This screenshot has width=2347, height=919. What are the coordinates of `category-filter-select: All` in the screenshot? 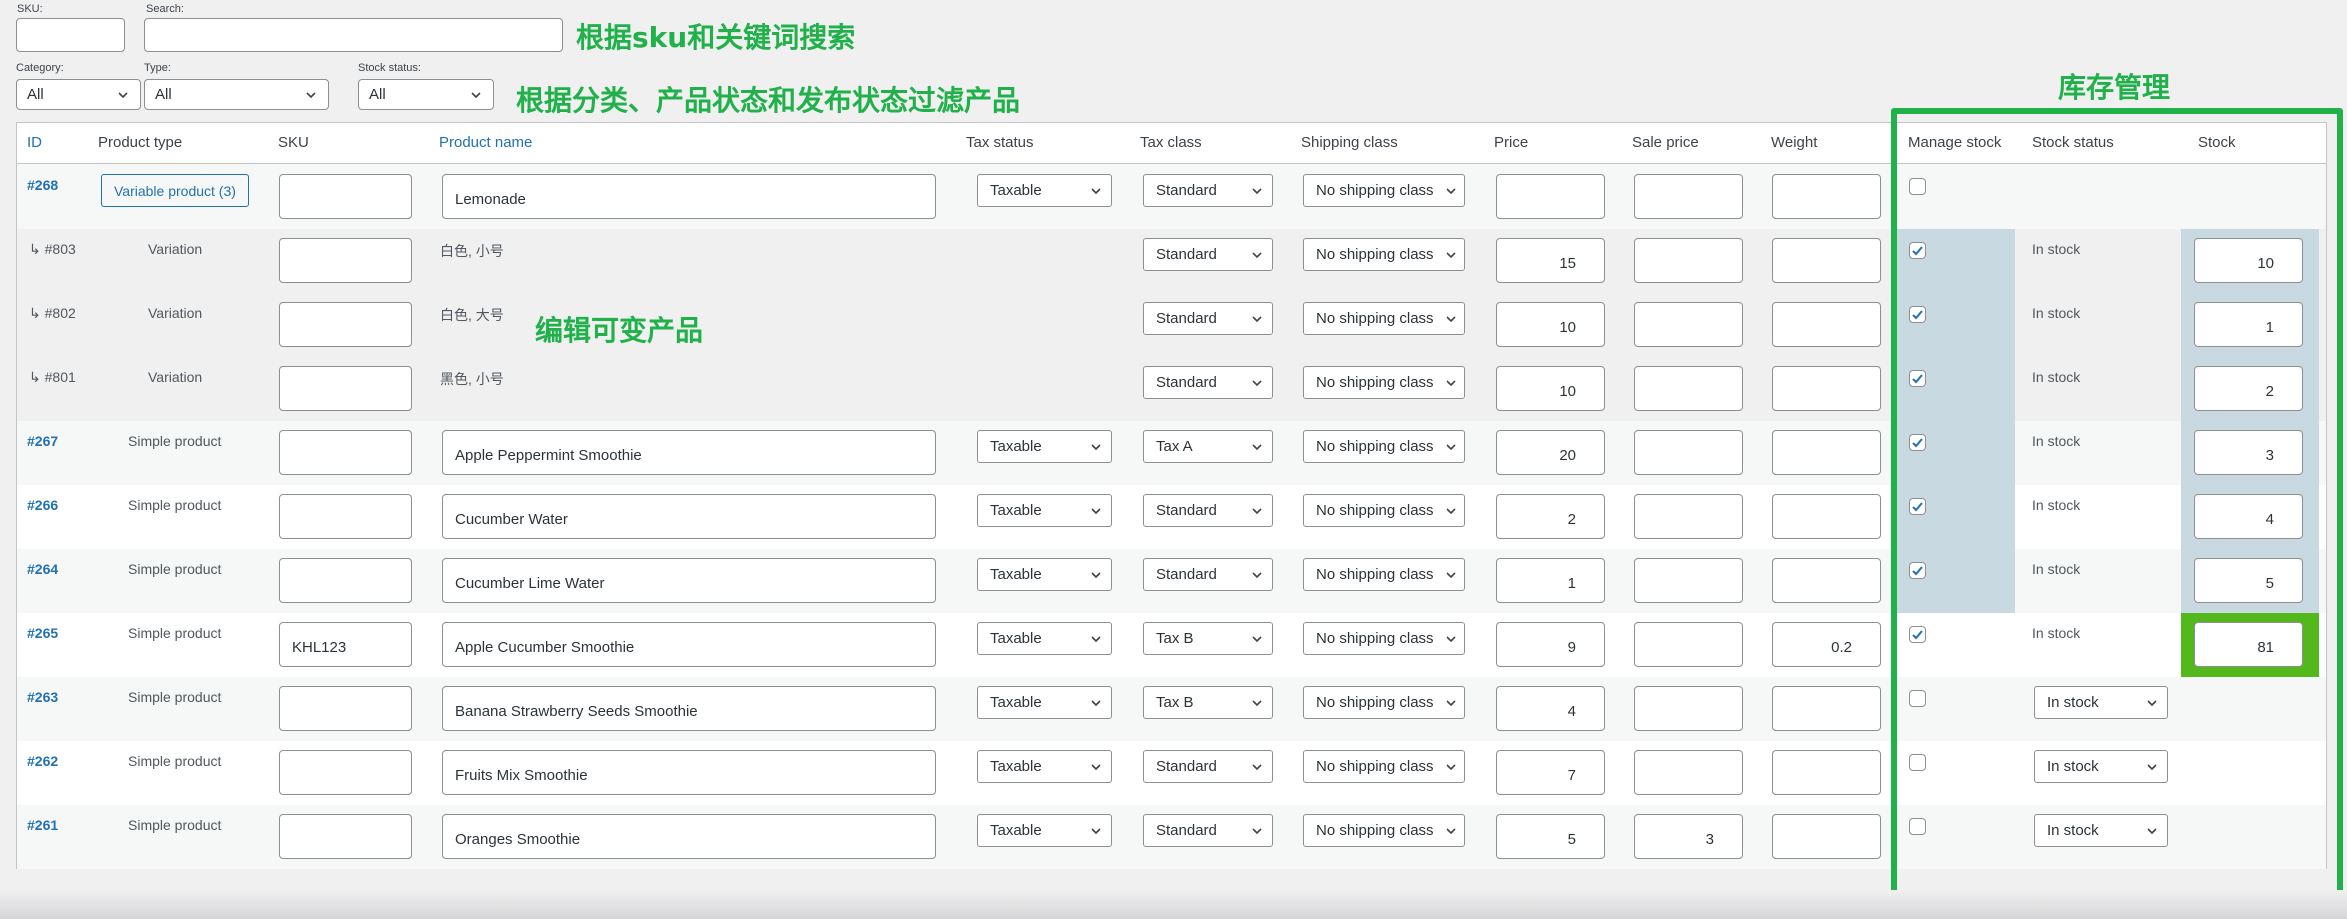 It's located at (78, 94).